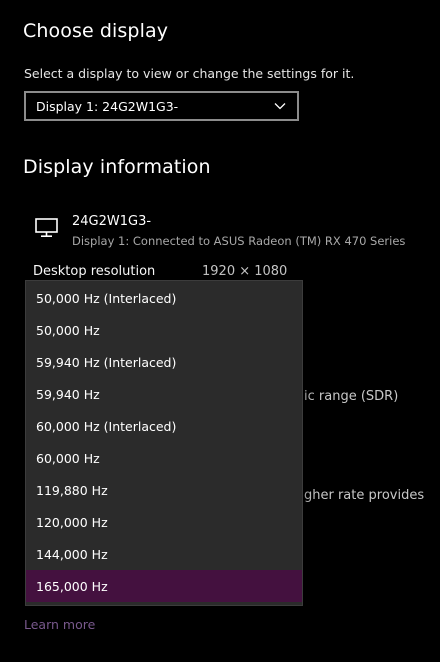  Describe the element at coordinates (164, 586) in the screenshot. I see `refresh-rate-option-selected: 165,000 Hz` at that location.